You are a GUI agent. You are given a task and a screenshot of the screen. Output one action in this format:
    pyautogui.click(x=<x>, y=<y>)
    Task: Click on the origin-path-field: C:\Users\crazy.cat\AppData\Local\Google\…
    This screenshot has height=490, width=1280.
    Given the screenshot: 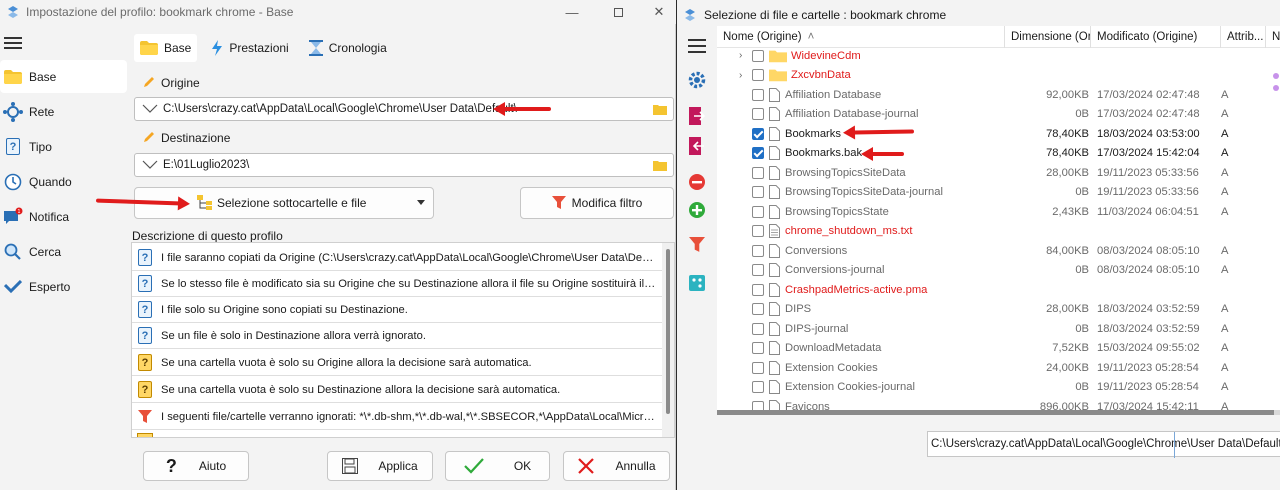 What is the action you would take?
    pyautogui.click(x=404, y=109)
    